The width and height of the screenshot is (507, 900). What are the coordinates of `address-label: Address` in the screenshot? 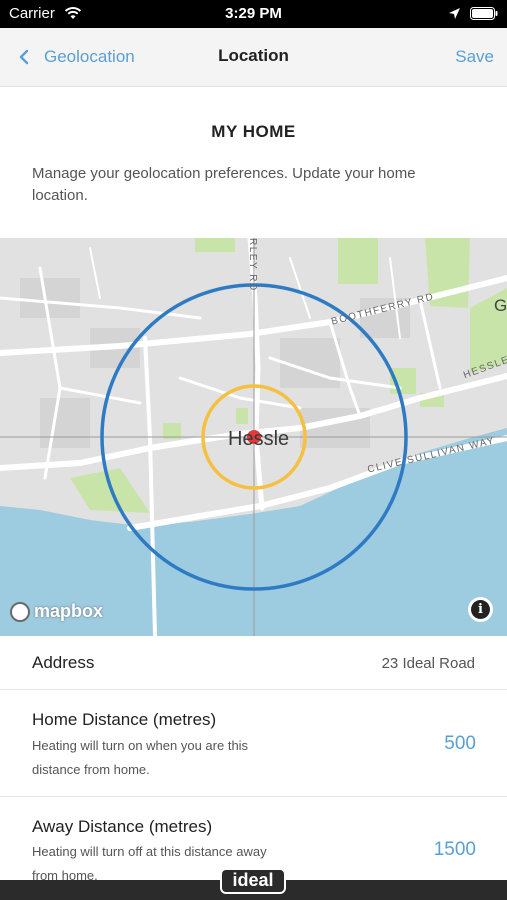 It's located at (63, 662).